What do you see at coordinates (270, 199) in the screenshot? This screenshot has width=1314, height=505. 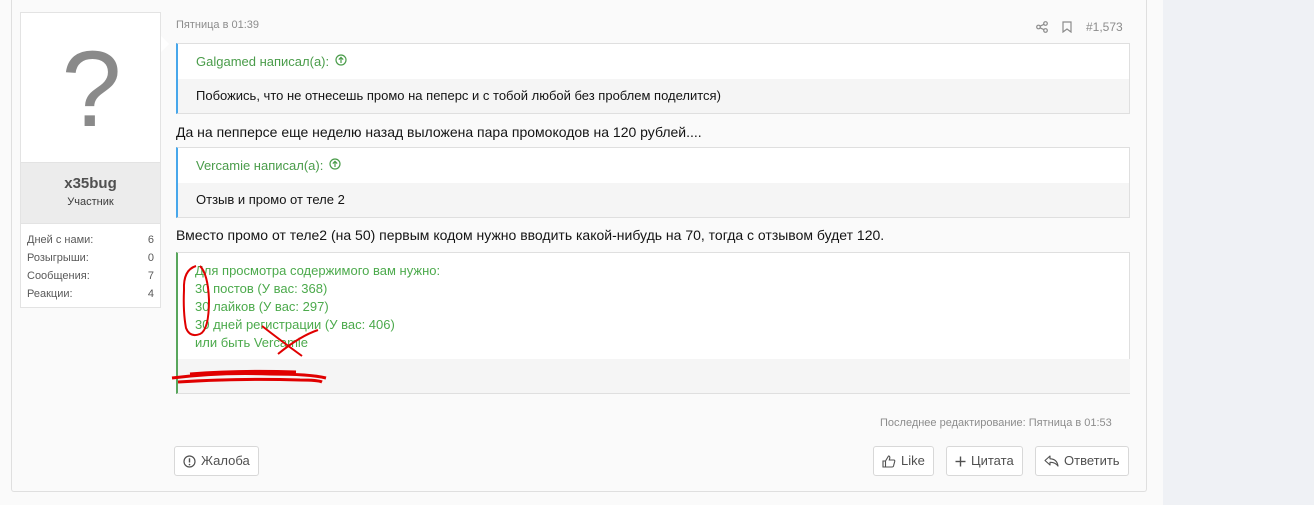 I see `quote-text: Отзыв и промо от теле 2` at bounding box center [270, 199].